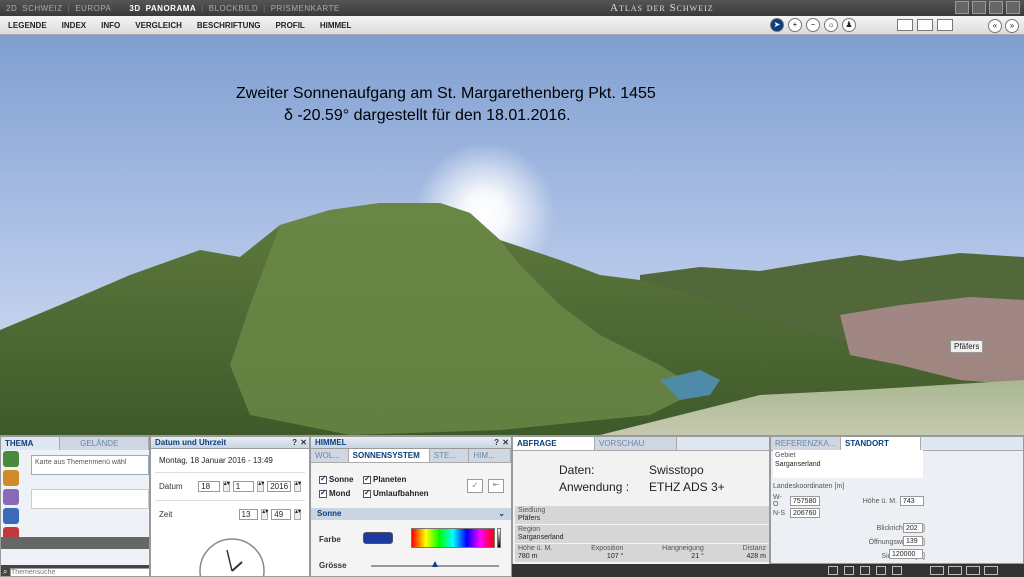 The width and height of the screenshot is (1024, 577). Describe the element at coordinates (249, 514) in the screenshot. I see `hour-field: 13` at that location.